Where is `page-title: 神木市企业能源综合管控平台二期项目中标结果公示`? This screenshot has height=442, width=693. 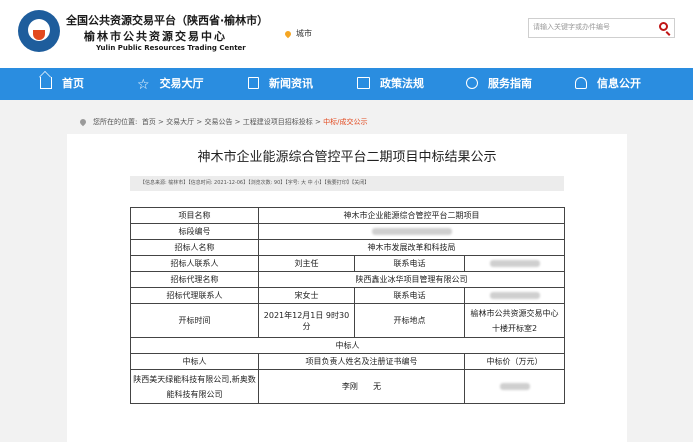 page-title: 神木市企业能源综合管控平台二期项目中标结果公示 is located at coordinates (347, 157).